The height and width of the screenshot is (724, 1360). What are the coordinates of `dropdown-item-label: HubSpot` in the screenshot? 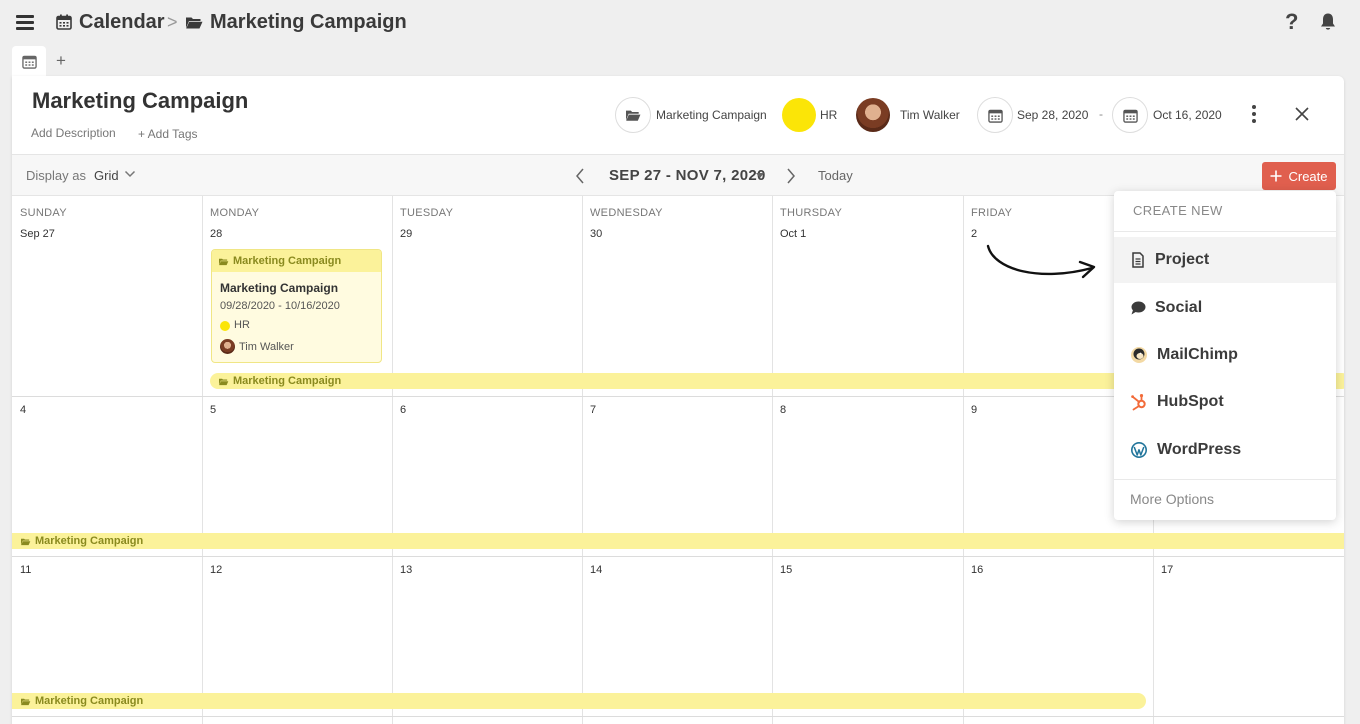 It's located at (1190, 401).